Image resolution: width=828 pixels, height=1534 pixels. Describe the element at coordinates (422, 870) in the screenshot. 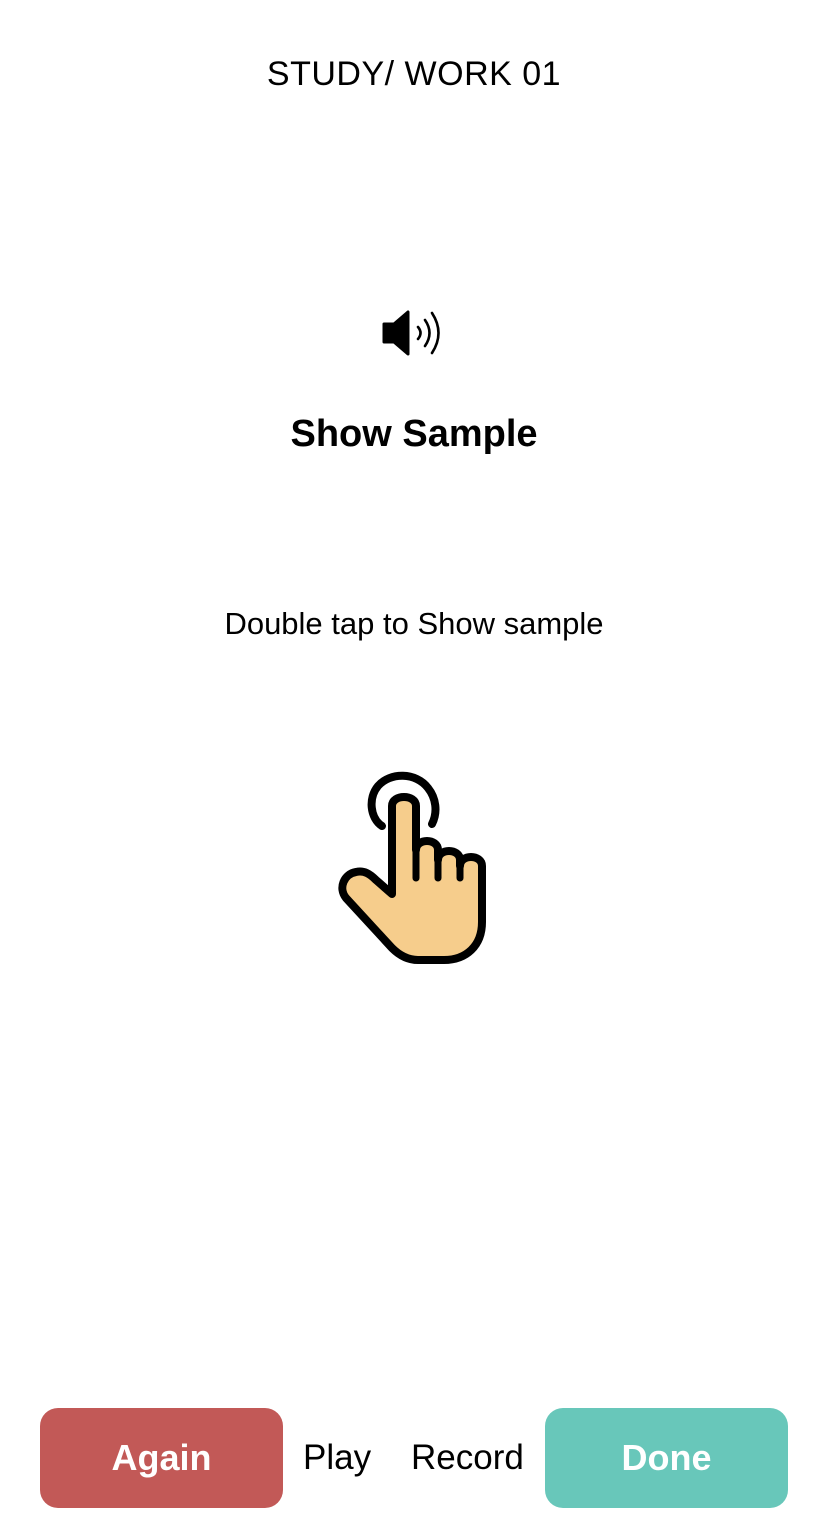

I see `tap-hand-icon` at that location.